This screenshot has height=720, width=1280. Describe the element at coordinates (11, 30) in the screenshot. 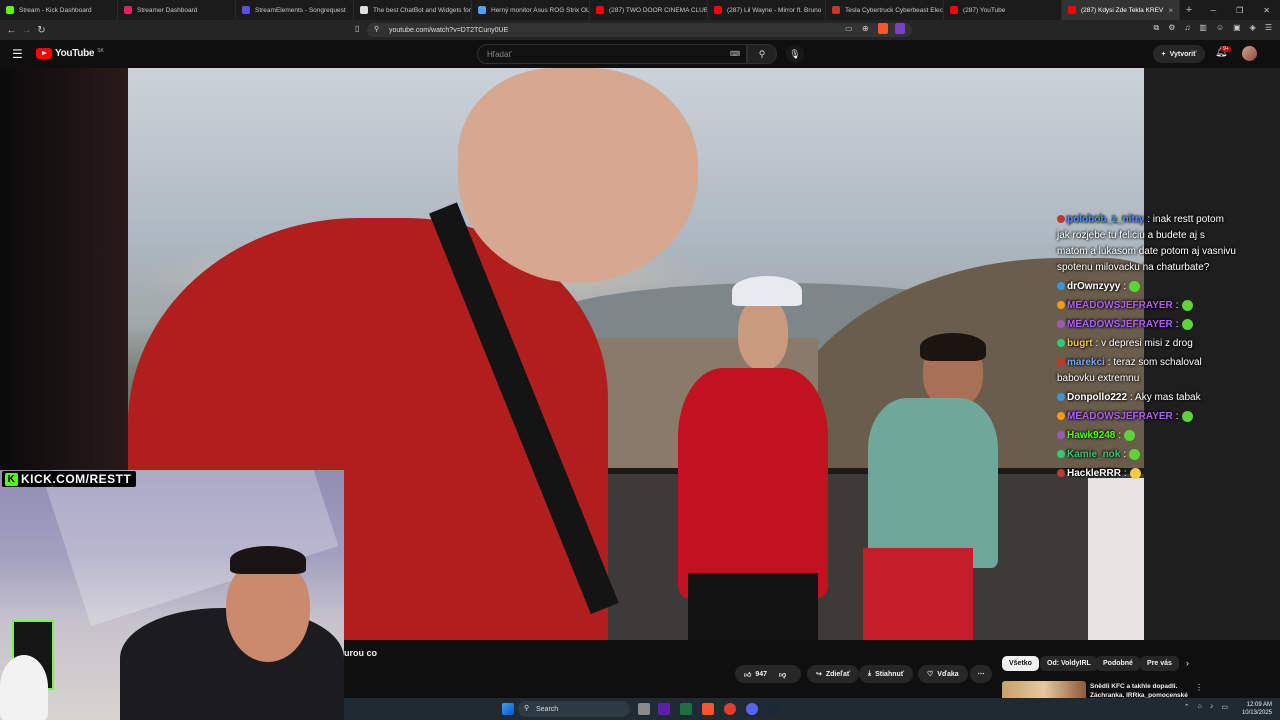

I see `back-icon: ←` at that location.